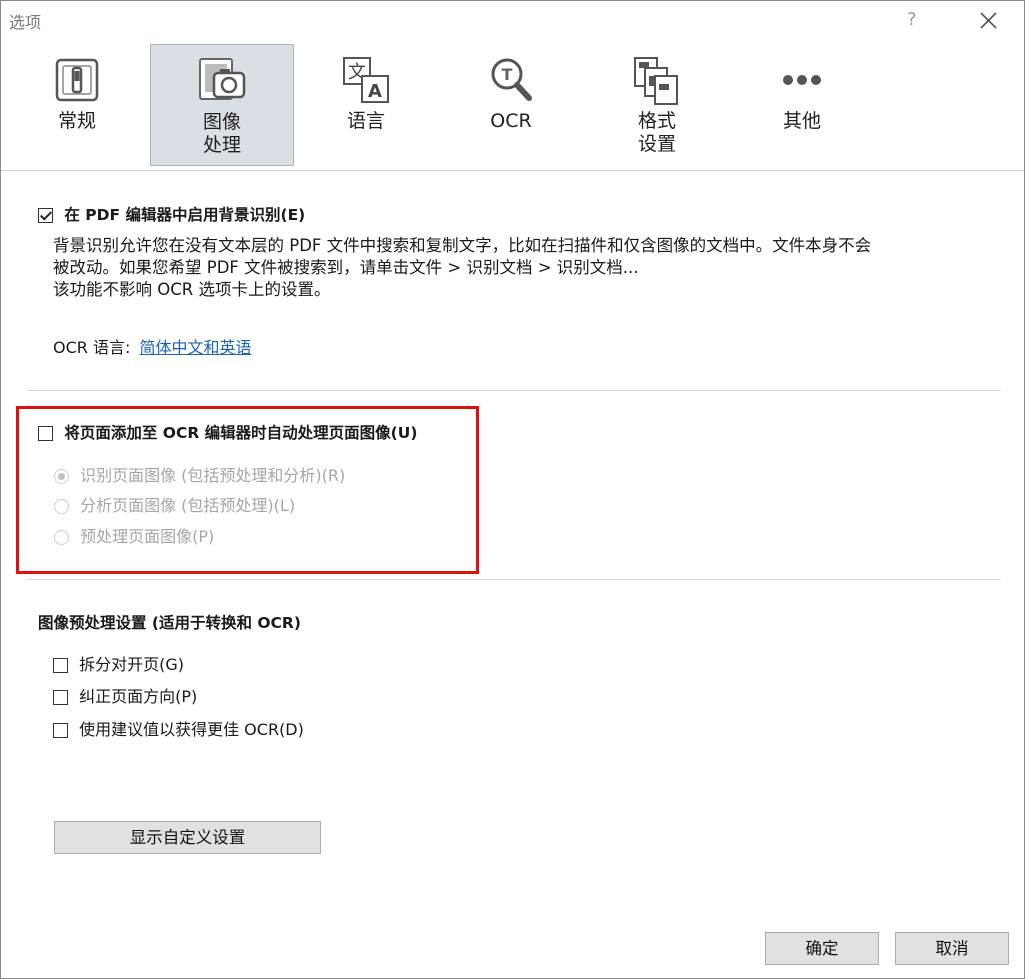  What do you see at coordinates (366, 80) in the screenshot?
I see `language-icon: 文 A` at bounding box center [366, 80].